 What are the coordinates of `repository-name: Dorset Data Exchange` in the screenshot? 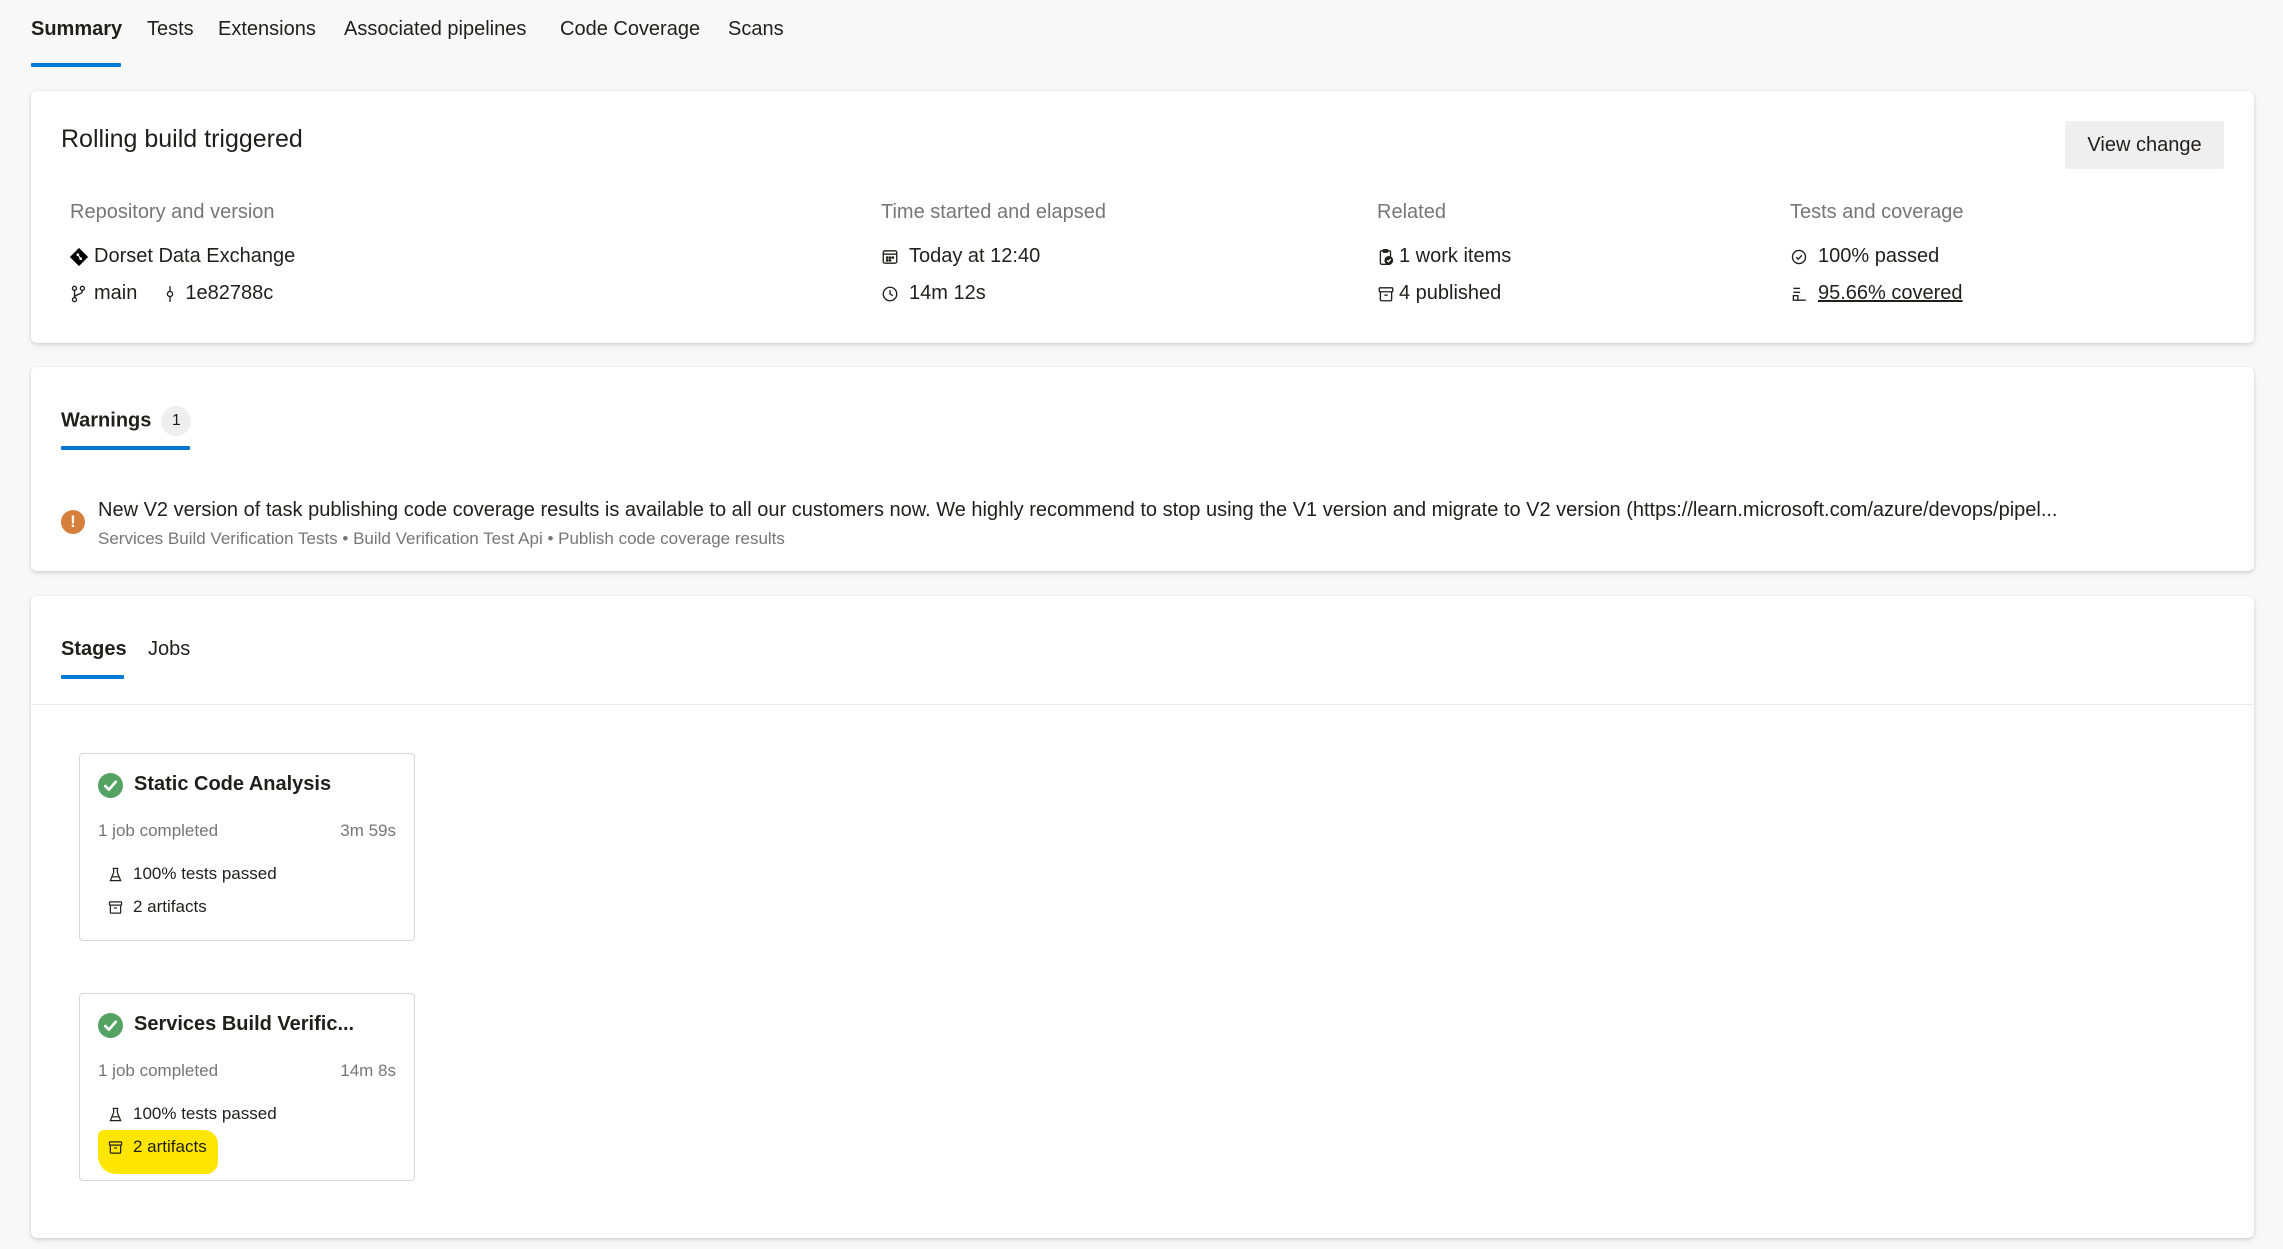 It's located at (194, 256).